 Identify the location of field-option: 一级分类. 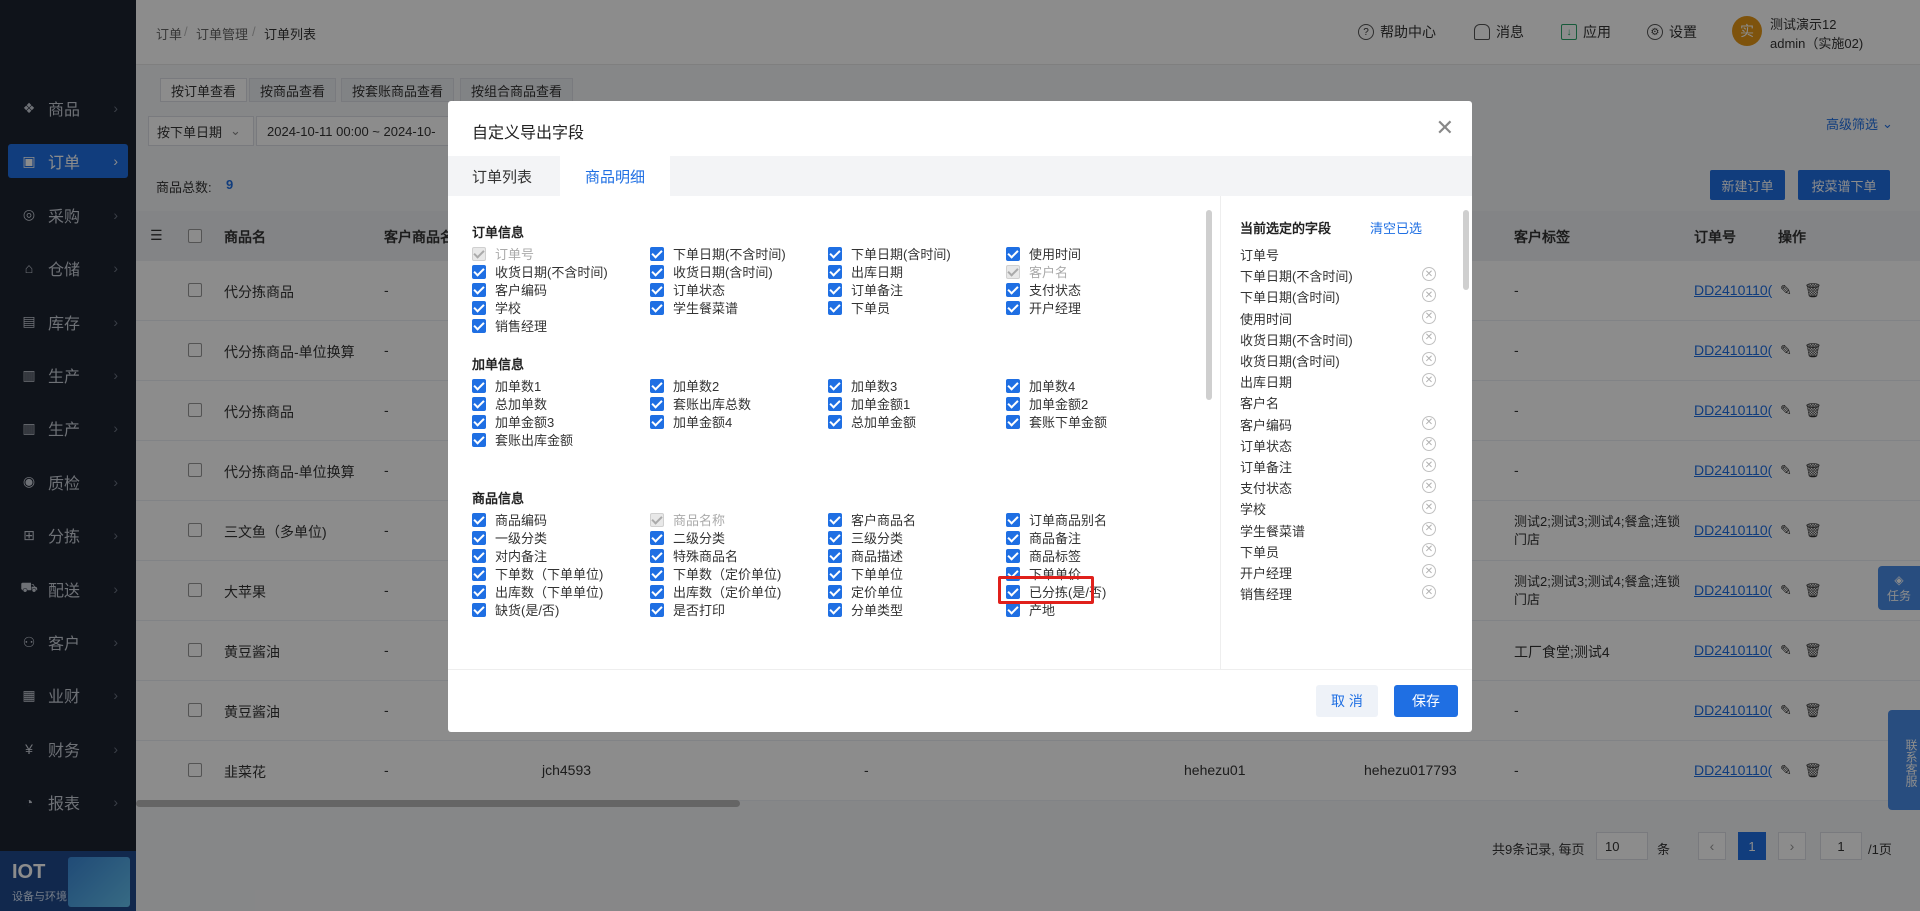
(509, 537).